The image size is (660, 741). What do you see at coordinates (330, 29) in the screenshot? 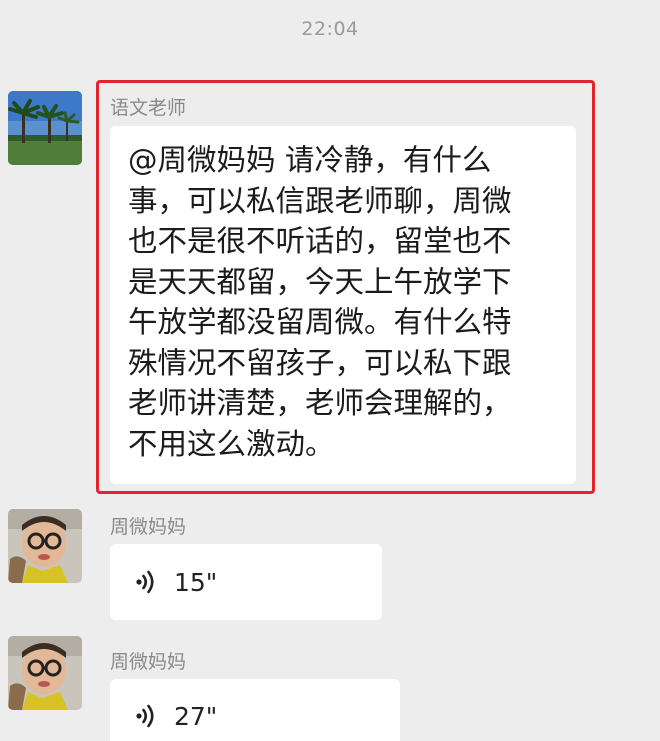
I see `message-timestamp: 22:04` at bounding box center [330, 29].